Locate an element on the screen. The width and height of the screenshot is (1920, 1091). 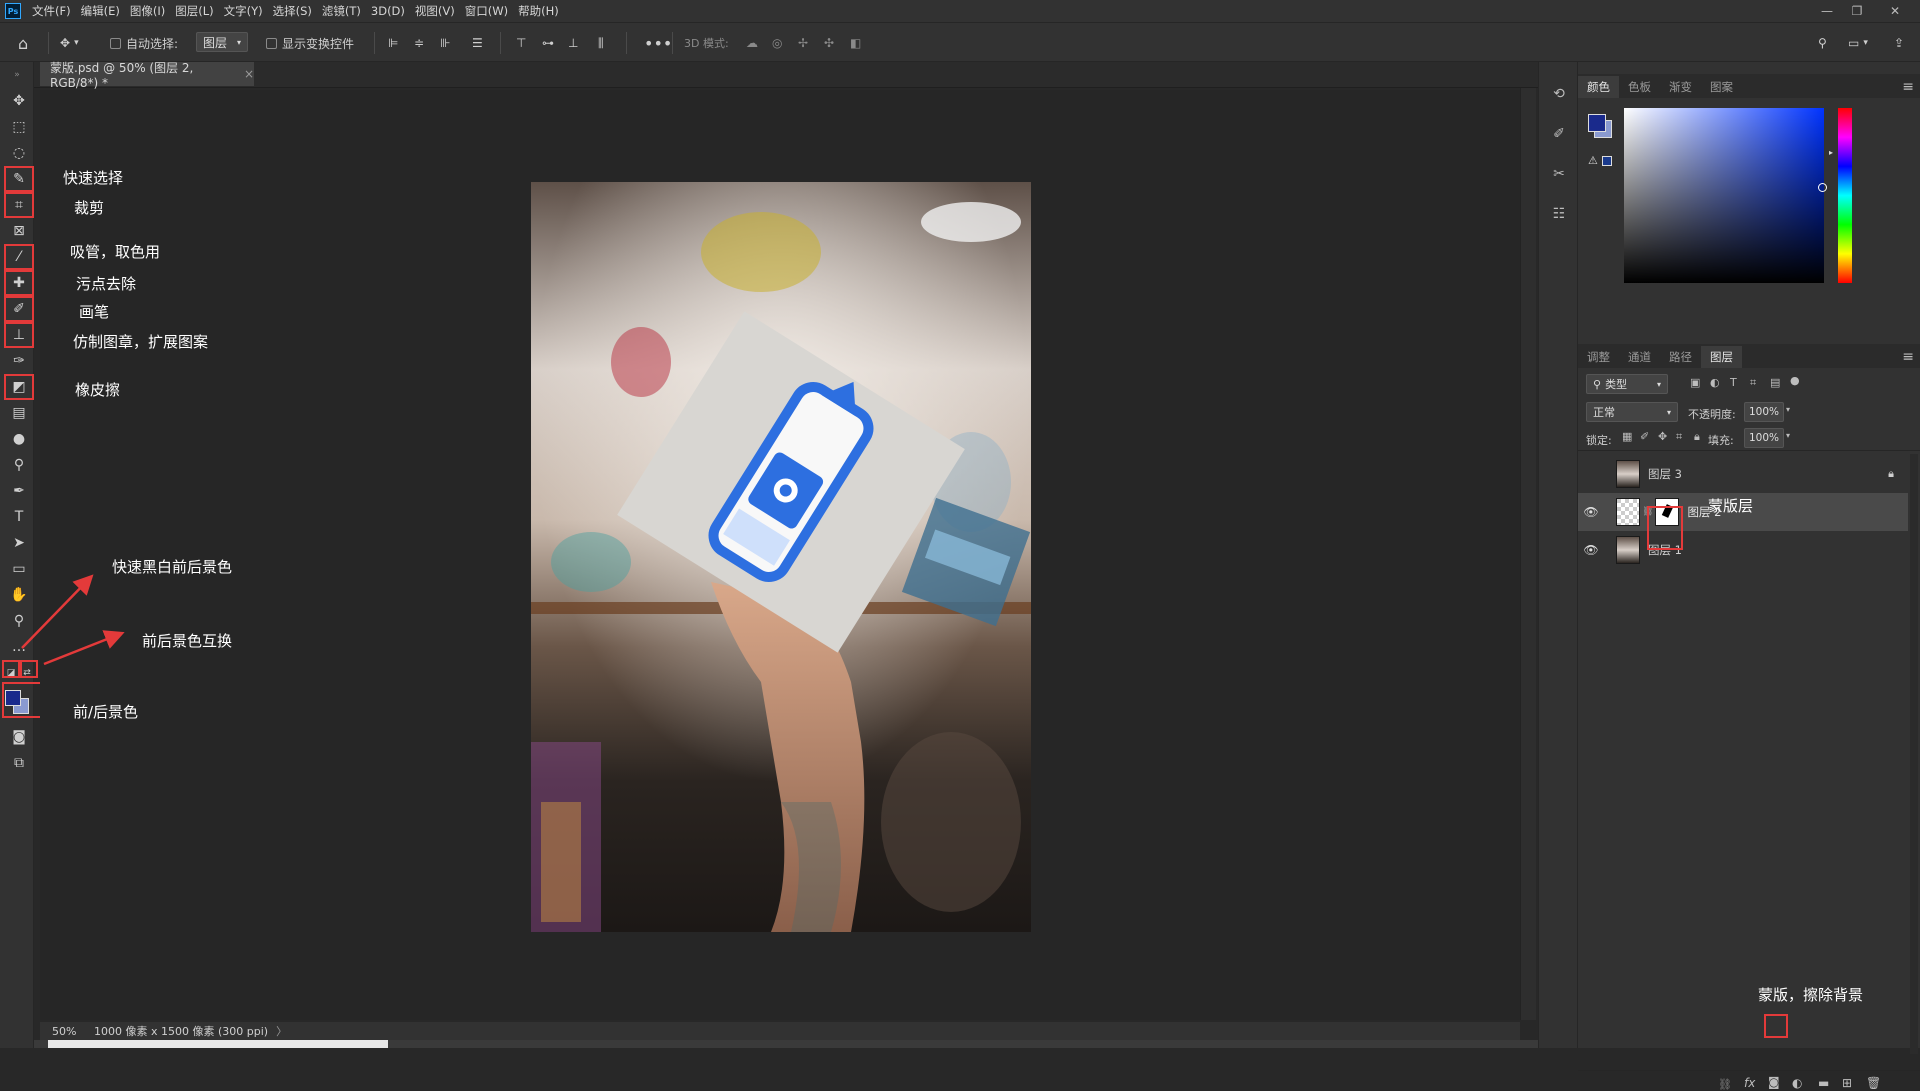
layer-row-1: 👁︎ 图层 1 is located at coordinates (1743, 550).